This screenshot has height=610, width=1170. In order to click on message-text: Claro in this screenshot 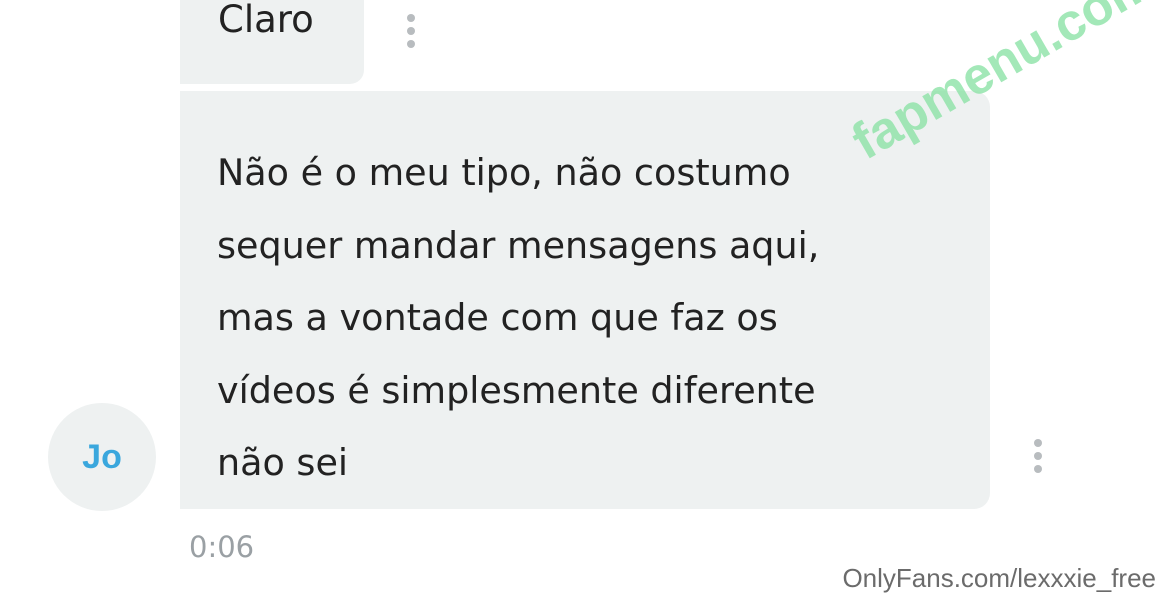, I will do `click(266, 20)`.